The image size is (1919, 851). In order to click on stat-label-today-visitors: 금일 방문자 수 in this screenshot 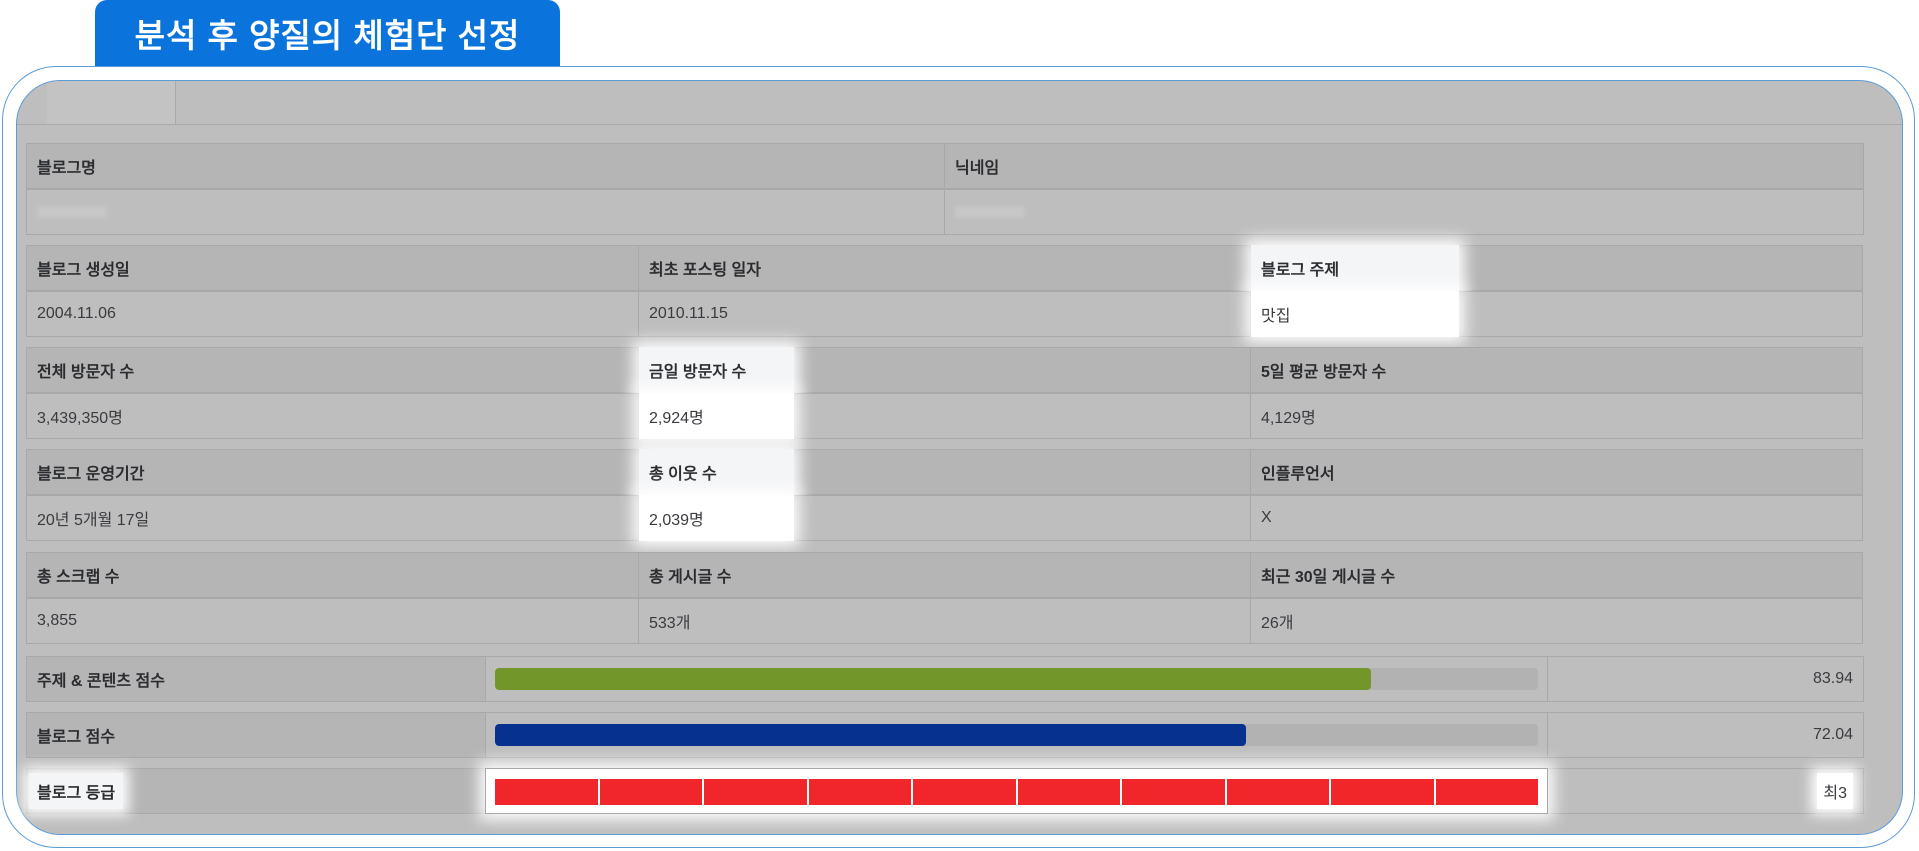, I will do `click(944, 370)`.